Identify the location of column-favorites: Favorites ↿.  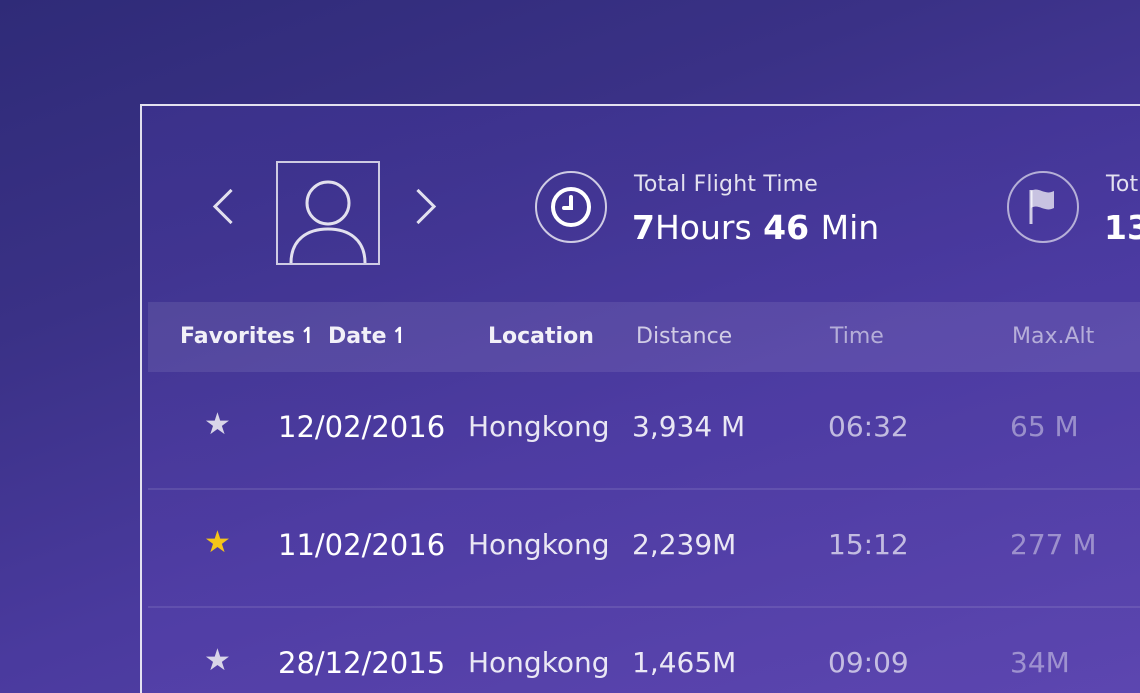
(248, 336).